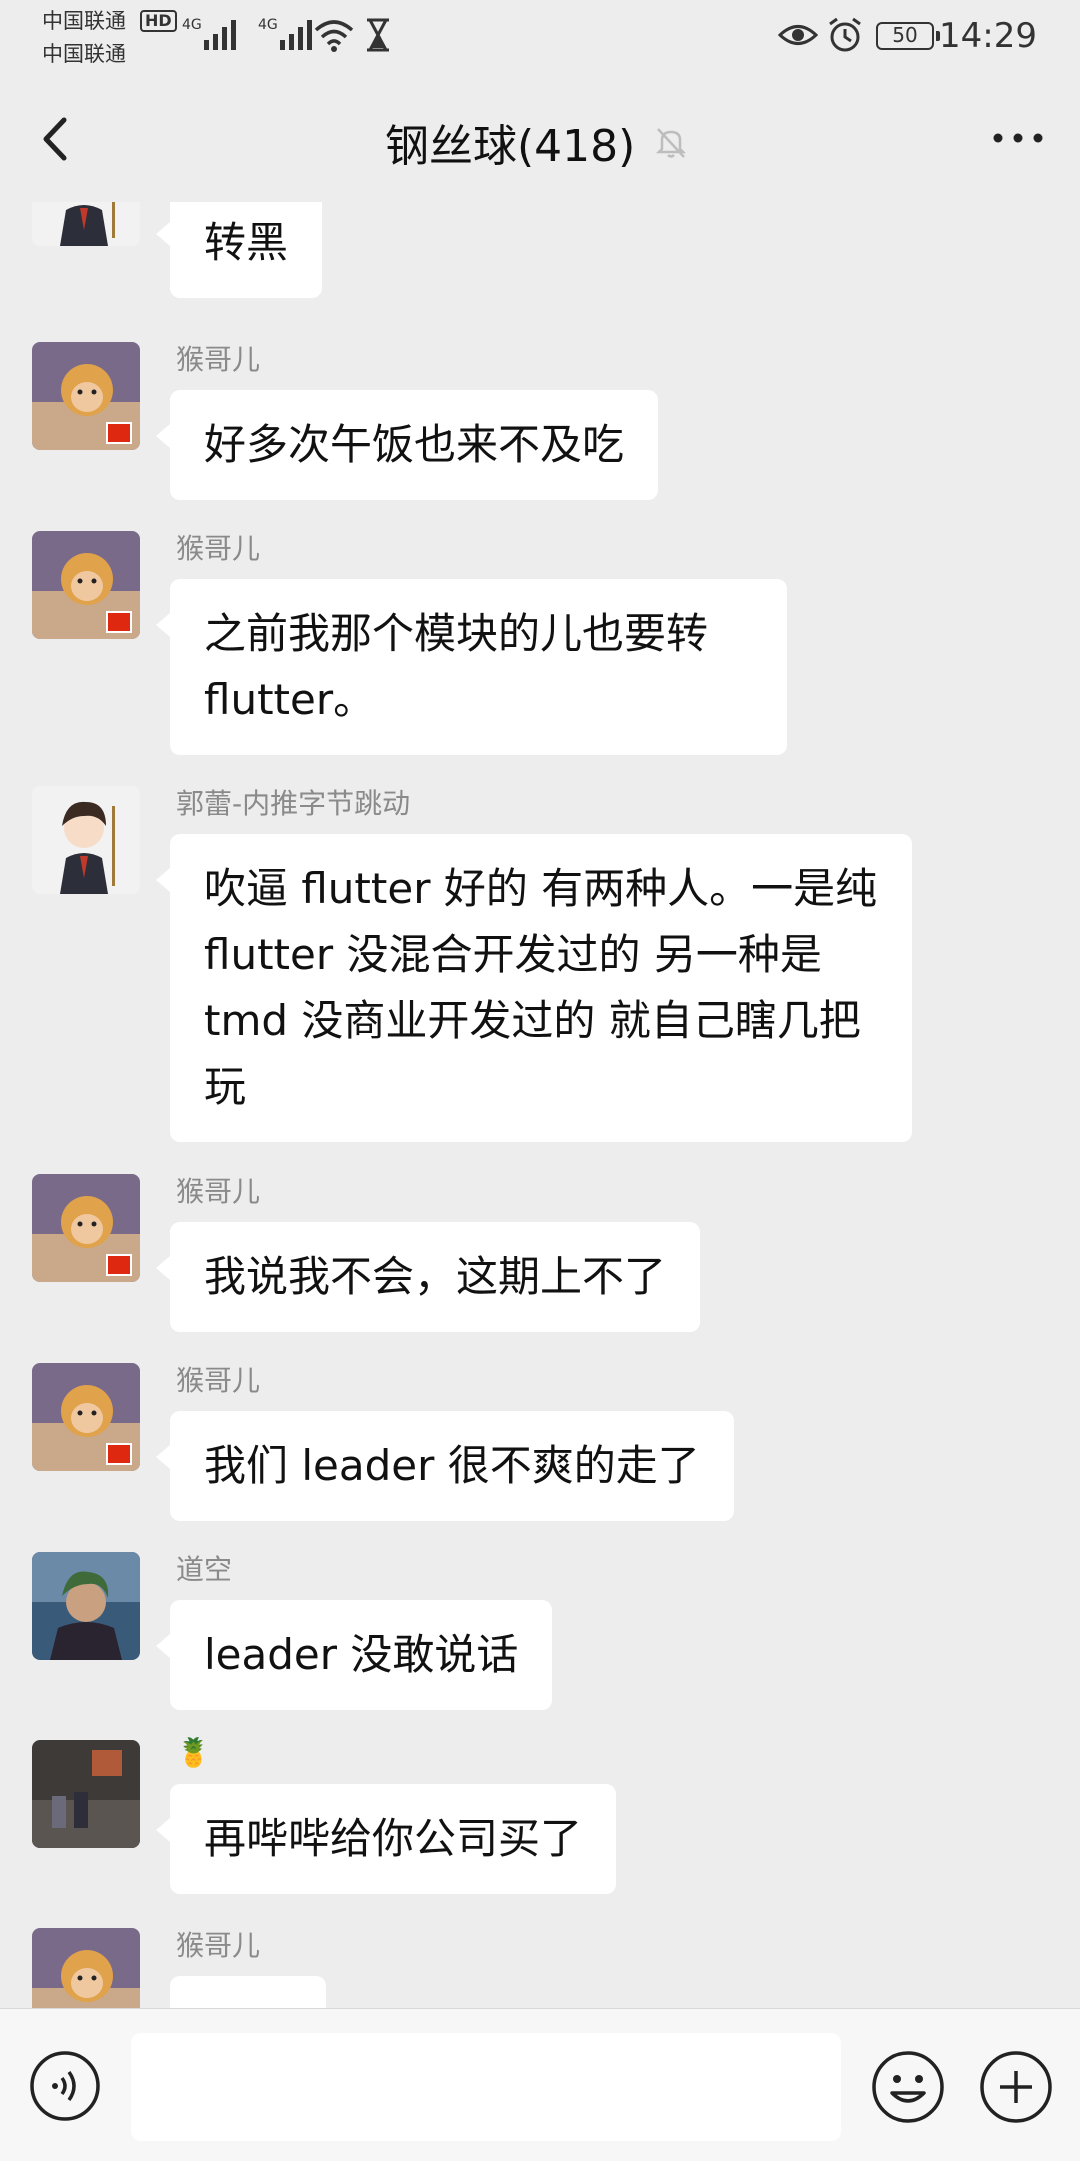  Describe the element at coordinates (334, 36) in the screenshot. I see `wifi-icon` at that location.